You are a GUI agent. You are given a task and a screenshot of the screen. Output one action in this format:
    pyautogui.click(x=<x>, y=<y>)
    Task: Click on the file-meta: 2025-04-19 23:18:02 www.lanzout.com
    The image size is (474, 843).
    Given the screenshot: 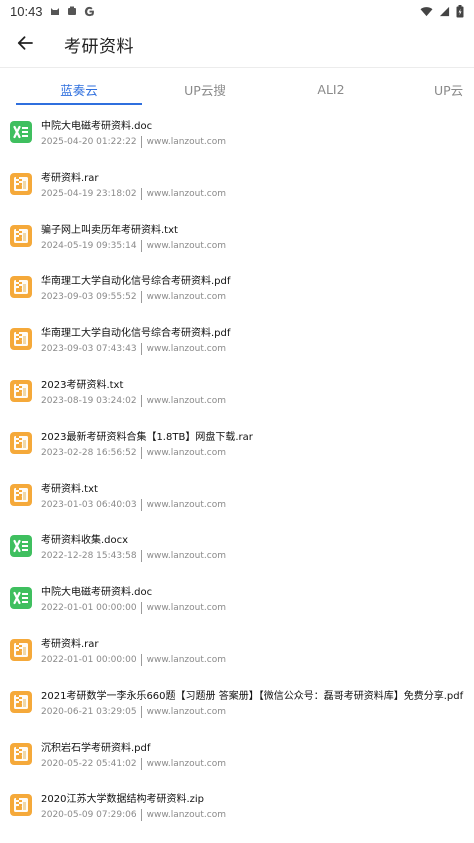 What is the action you would take?
    pyautogui.click(x=133, y=193)
    